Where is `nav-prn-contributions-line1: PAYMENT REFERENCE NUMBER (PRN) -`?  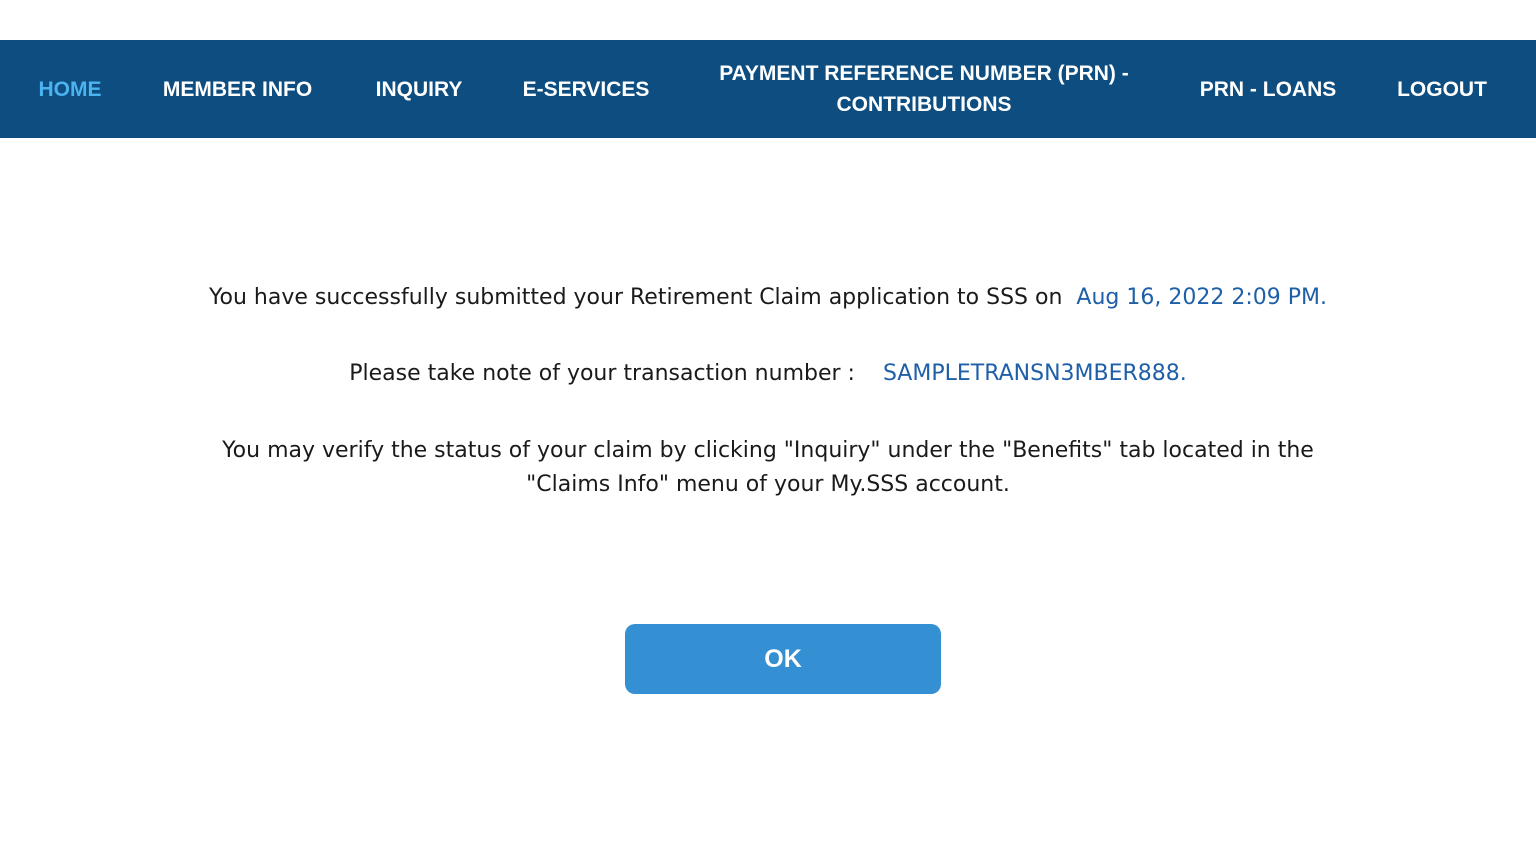 nav-prn-contributions-line1: PAYMENT REFERENCE NUMBER (PRN) - is located at coordinates (924, 73).